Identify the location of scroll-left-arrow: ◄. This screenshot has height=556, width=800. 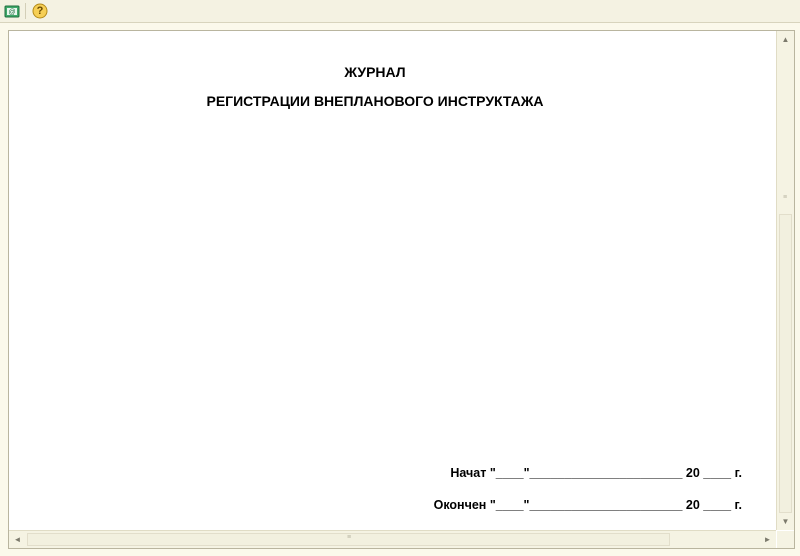
(17, 539).